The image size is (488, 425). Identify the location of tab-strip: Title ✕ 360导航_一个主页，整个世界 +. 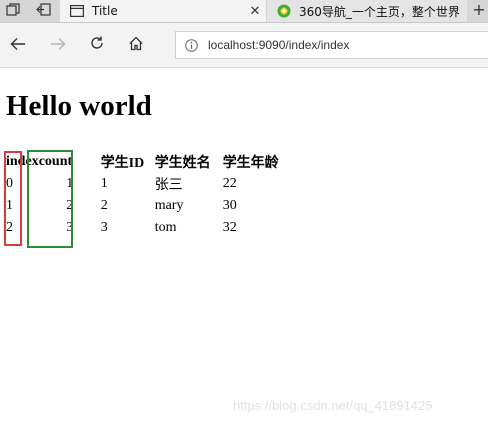
(244, 11).